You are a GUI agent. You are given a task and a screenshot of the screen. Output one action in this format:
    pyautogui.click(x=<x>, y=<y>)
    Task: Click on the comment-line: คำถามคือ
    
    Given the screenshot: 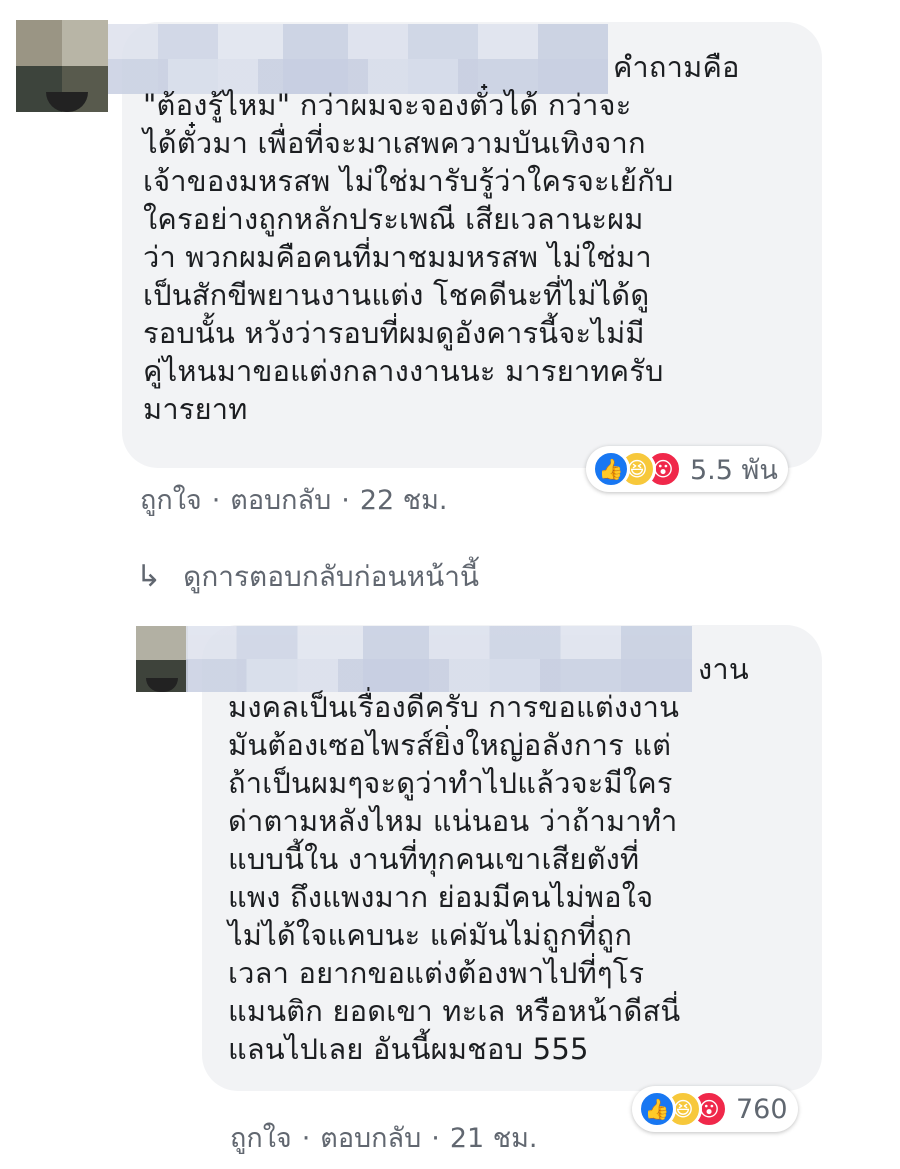 What is the action you would take?
    pyautogui.click(x=676, y=67)
    